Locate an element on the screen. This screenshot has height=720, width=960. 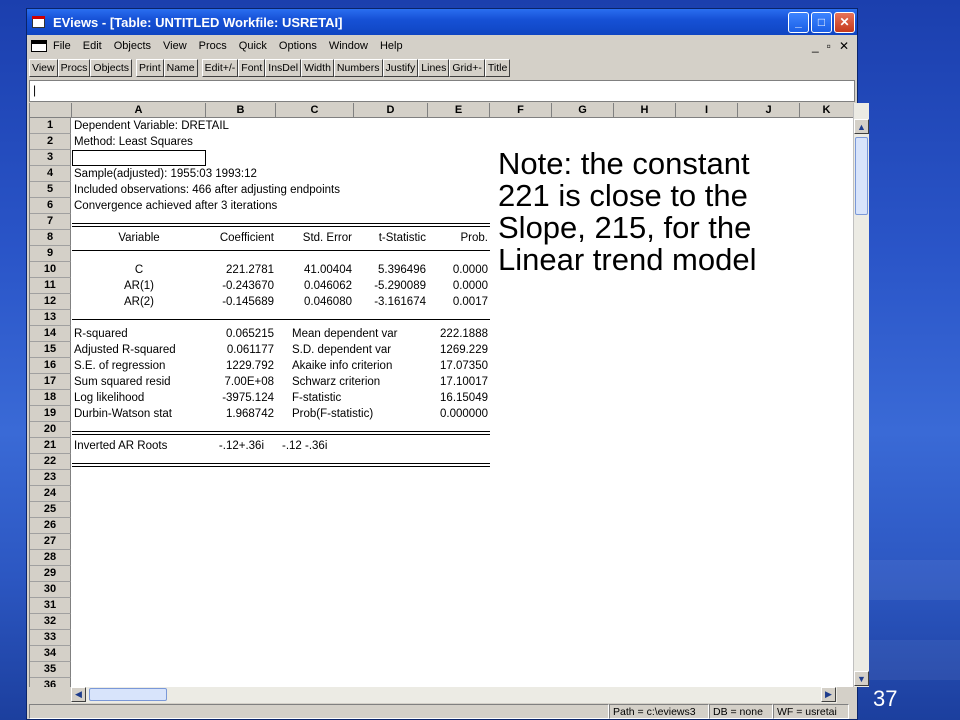
toolbar-insdel-button: InsDel is located at coordinates (283, 68).